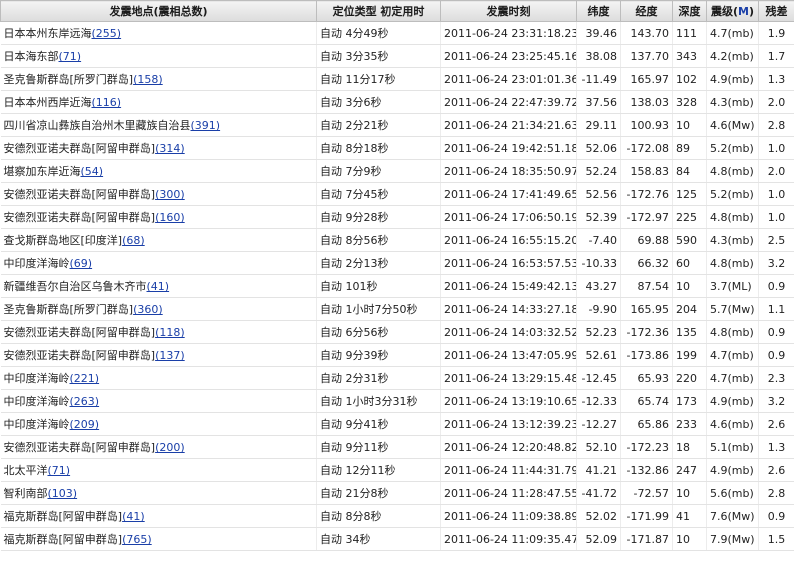 The height and width of the screenshot is (575, 794). I want to click on location-name: 堪察加东岸近海, so click(42, 171).